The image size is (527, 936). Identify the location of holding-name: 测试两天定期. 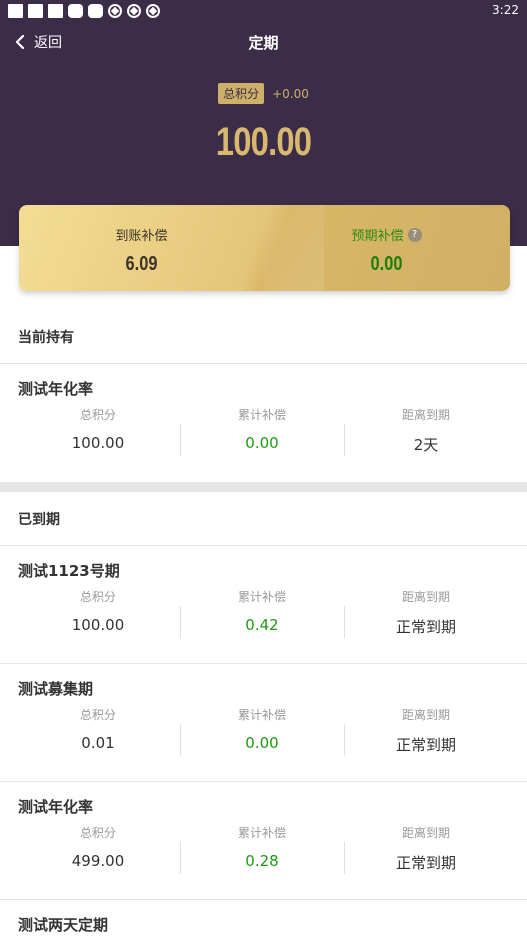
(63, 925).